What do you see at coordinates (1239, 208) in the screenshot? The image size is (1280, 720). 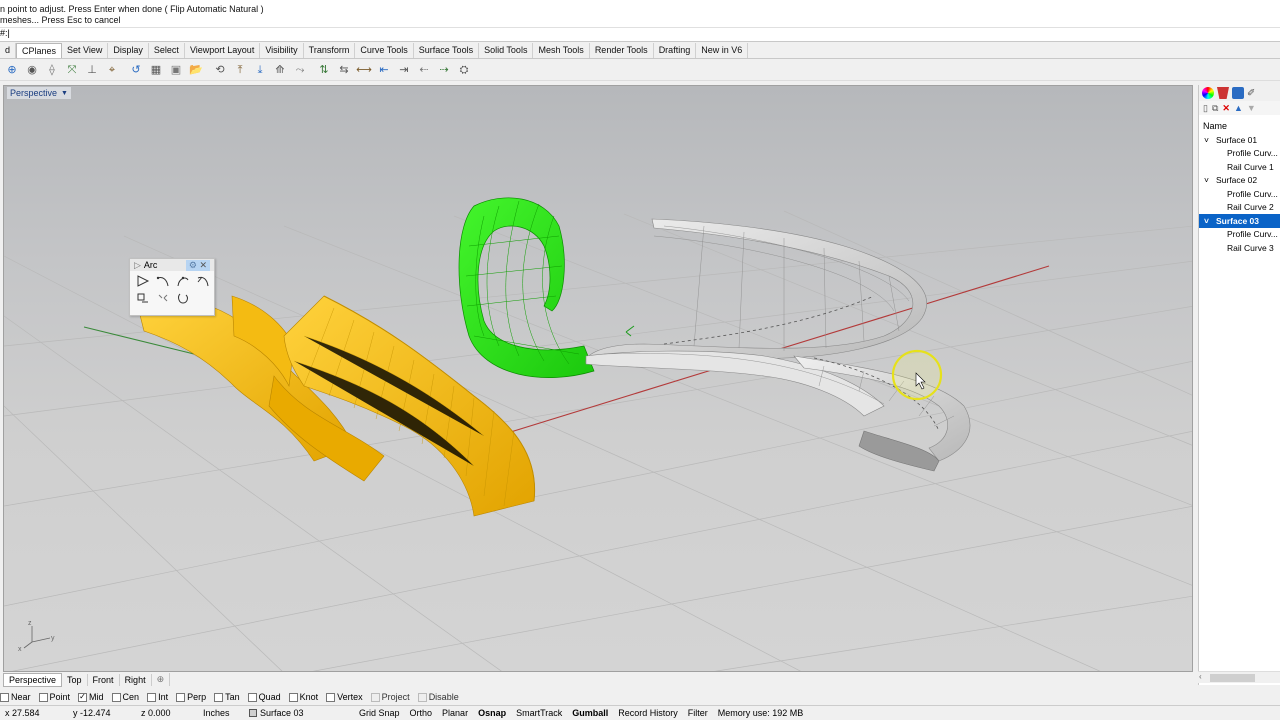 I see `layer-row: Rail Curve 2` at bounding box center [1239, 208].